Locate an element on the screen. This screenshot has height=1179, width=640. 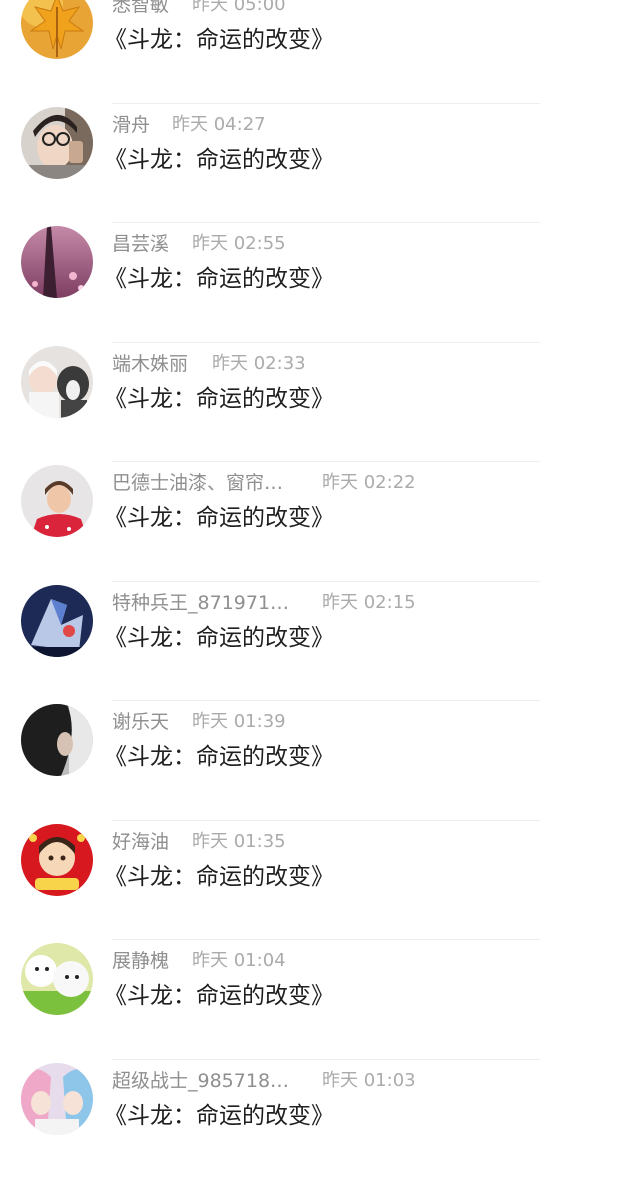
message-item: 巴德士油漆、窗帘… 昨天 02:22 《斗龙：命运的改变》 is located at coordinates (320, 522).